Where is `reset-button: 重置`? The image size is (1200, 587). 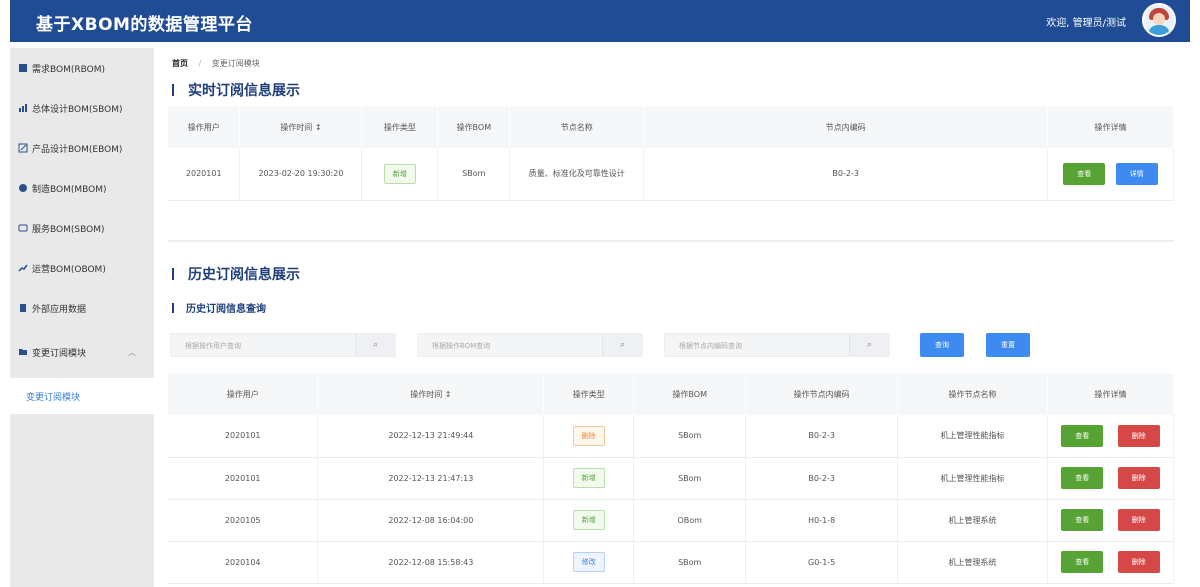
reset-button: 重置 is located at coordinates (1008, 345).